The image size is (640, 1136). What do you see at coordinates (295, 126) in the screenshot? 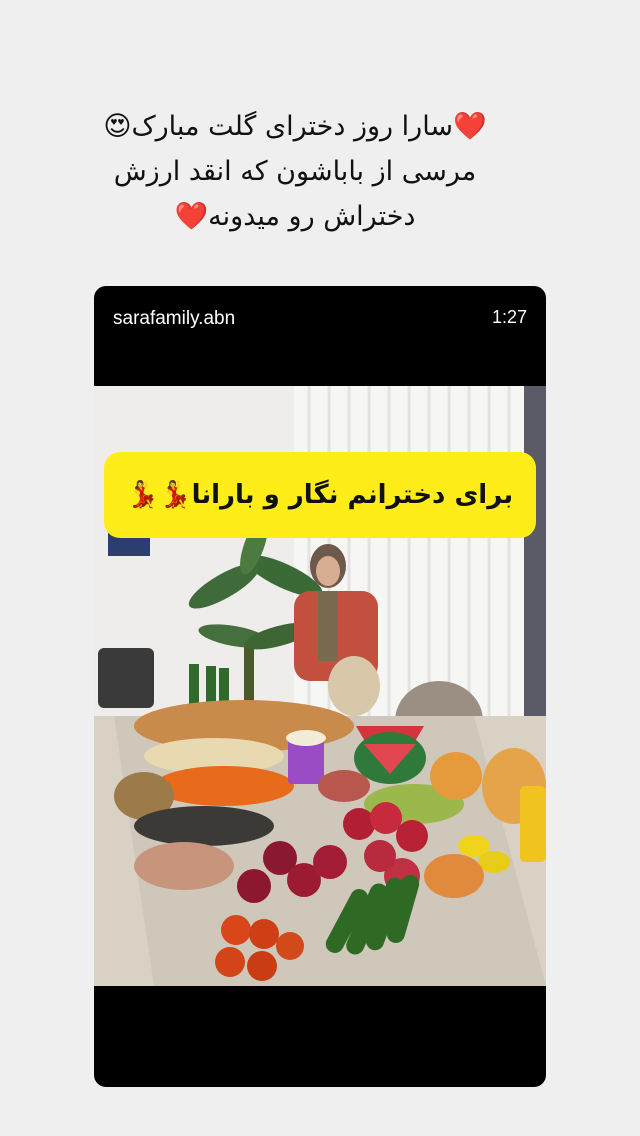
I see `caption-line-1: ❤️سارا روز دخترای گلت مبارک😍` at bounding box center [295, 126].